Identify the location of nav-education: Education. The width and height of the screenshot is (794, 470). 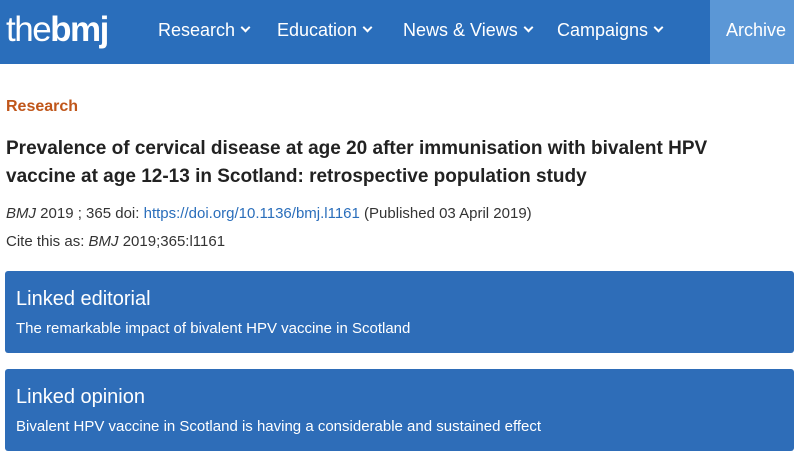
(325, 32).